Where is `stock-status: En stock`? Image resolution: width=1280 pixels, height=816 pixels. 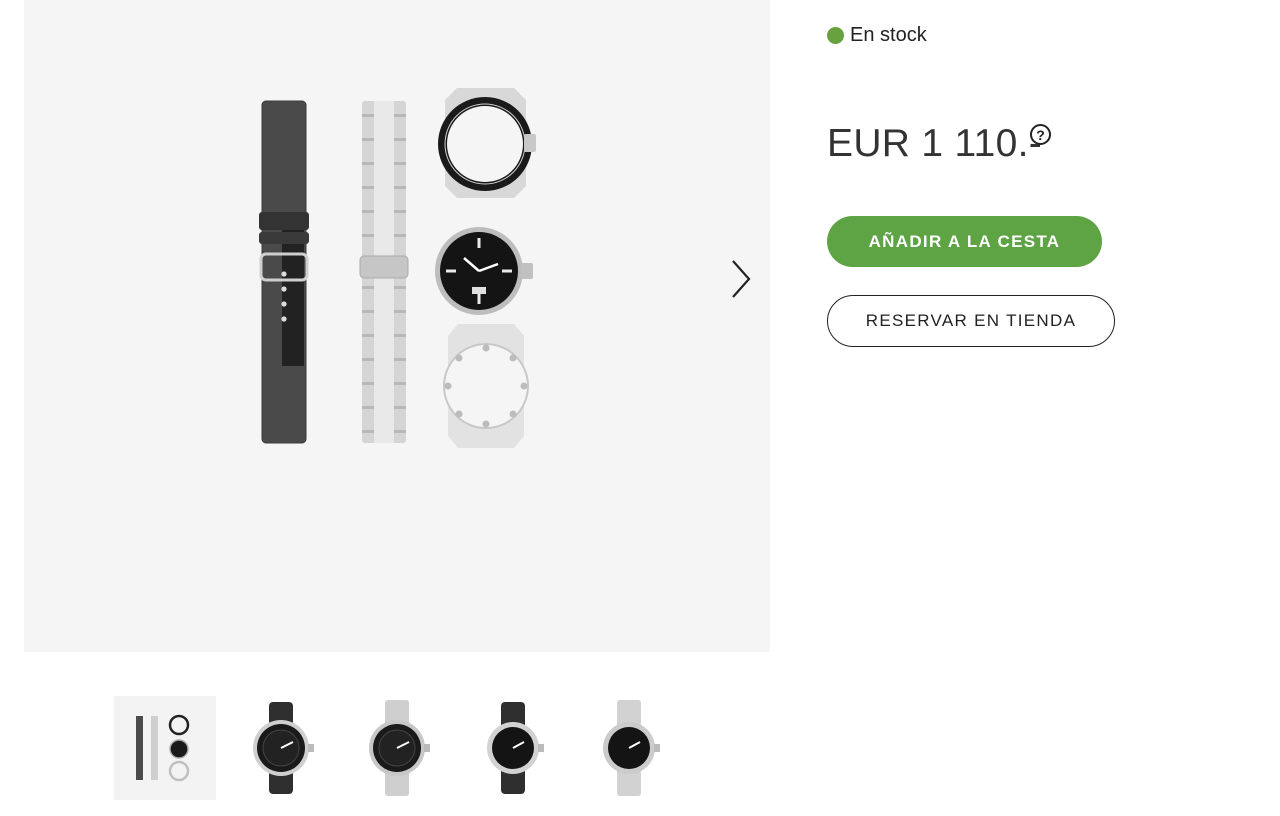 stock-status: En stock is located at coordinates (877, 35).